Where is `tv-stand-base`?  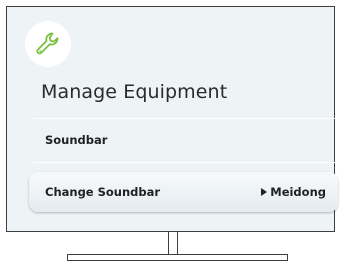
tv-stand-base is located at coordinates (177, 257).